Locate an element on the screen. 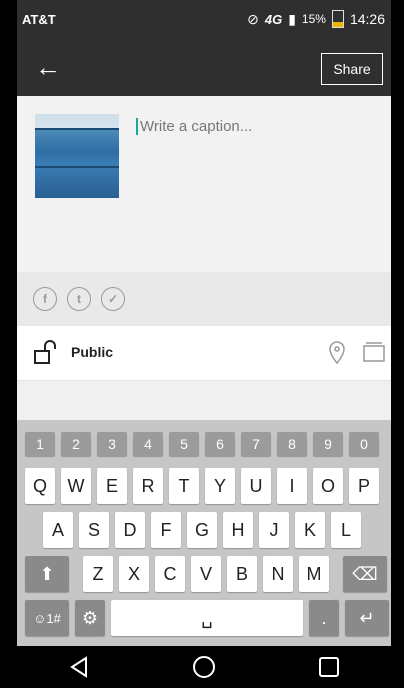 The height and width of the screenshot is (688, 404). key-g: G is located at coordinates (202, 530).